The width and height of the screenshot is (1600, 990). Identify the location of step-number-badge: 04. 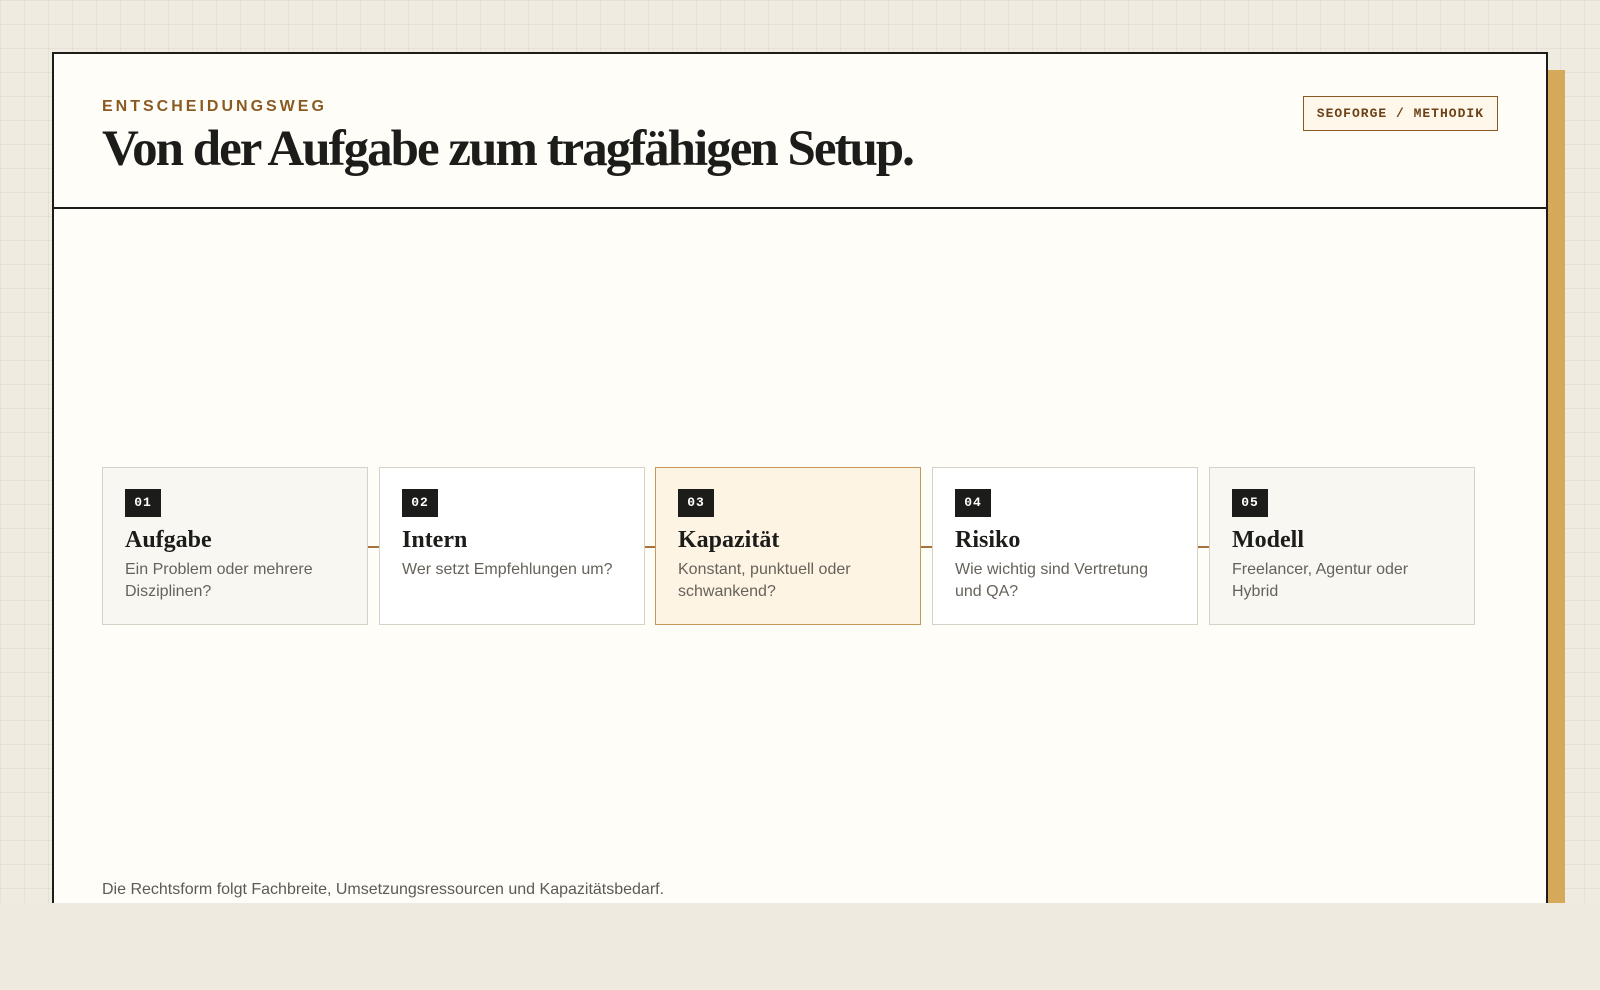
(973, 503).